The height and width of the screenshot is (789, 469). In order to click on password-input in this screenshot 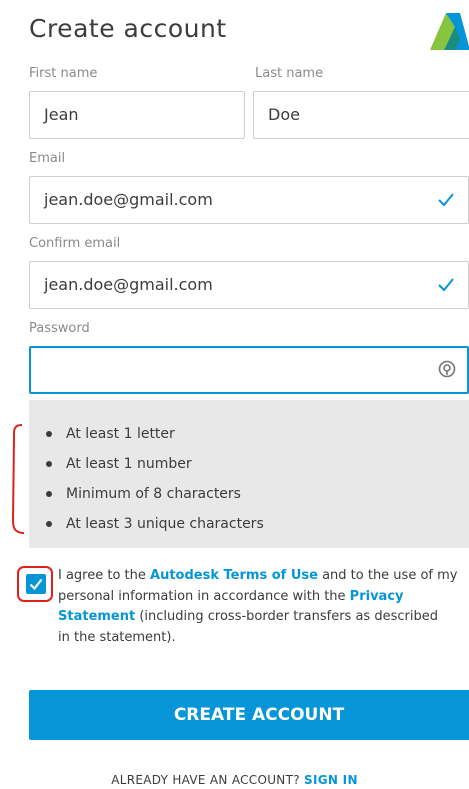, I will do `click(249, 370)`.